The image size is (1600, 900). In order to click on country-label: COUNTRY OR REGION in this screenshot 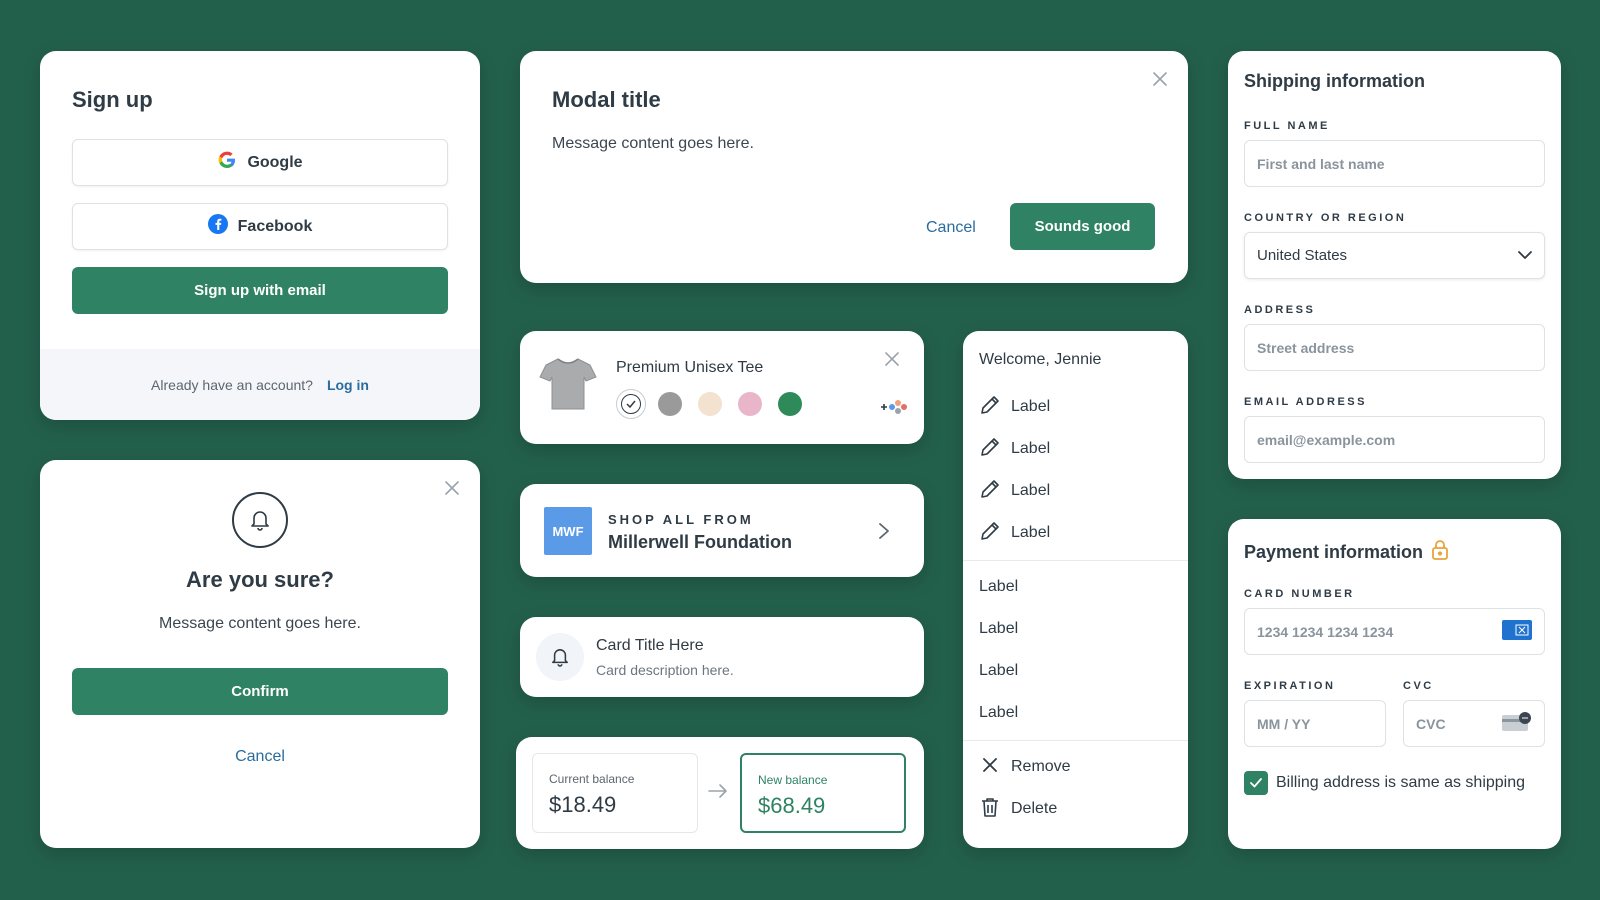, I will do `click(1325, 218)`.